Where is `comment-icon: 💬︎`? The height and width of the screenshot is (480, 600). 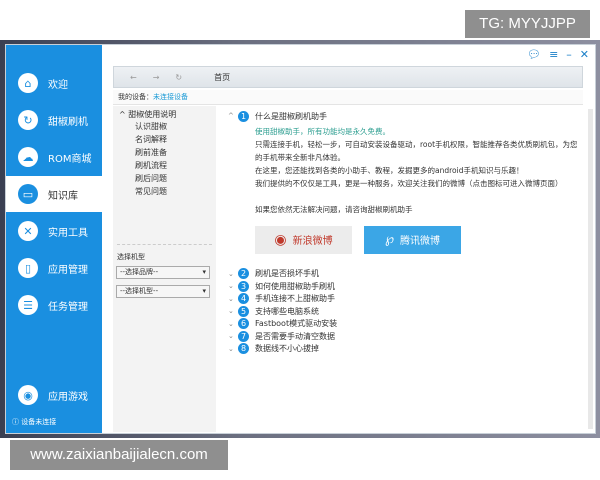
comment-icon: 💬︎ is located at coordinates (534, 54).